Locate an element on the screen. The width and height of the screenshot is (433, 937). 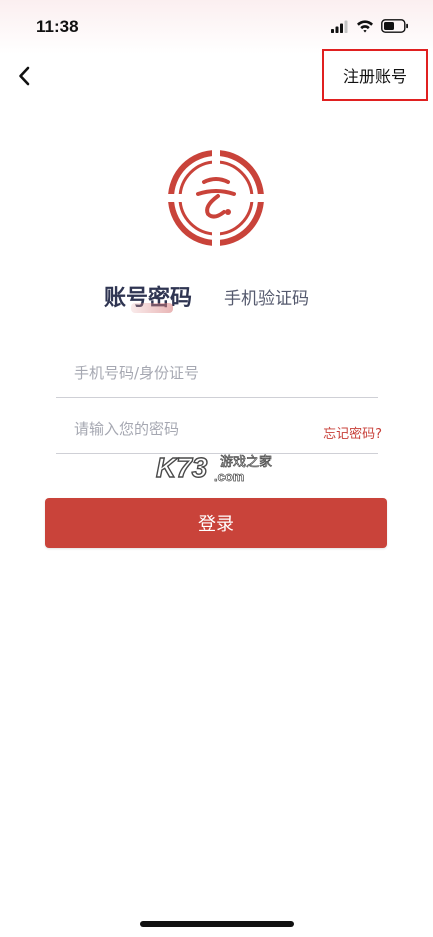
k73-watermark: K73 游戏之家 .com is located at coordinates (213, 467).